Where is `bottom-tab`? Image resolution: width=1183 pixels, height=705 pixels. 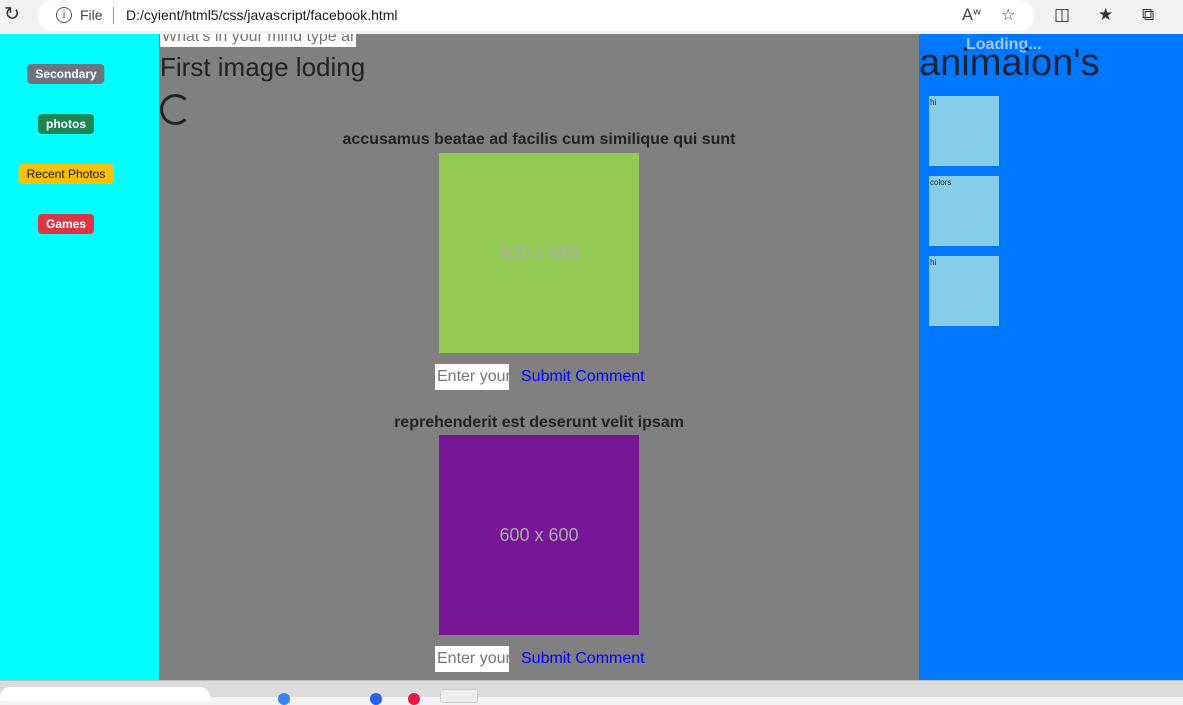
bottom-tab is located at coordinates (105, 694).